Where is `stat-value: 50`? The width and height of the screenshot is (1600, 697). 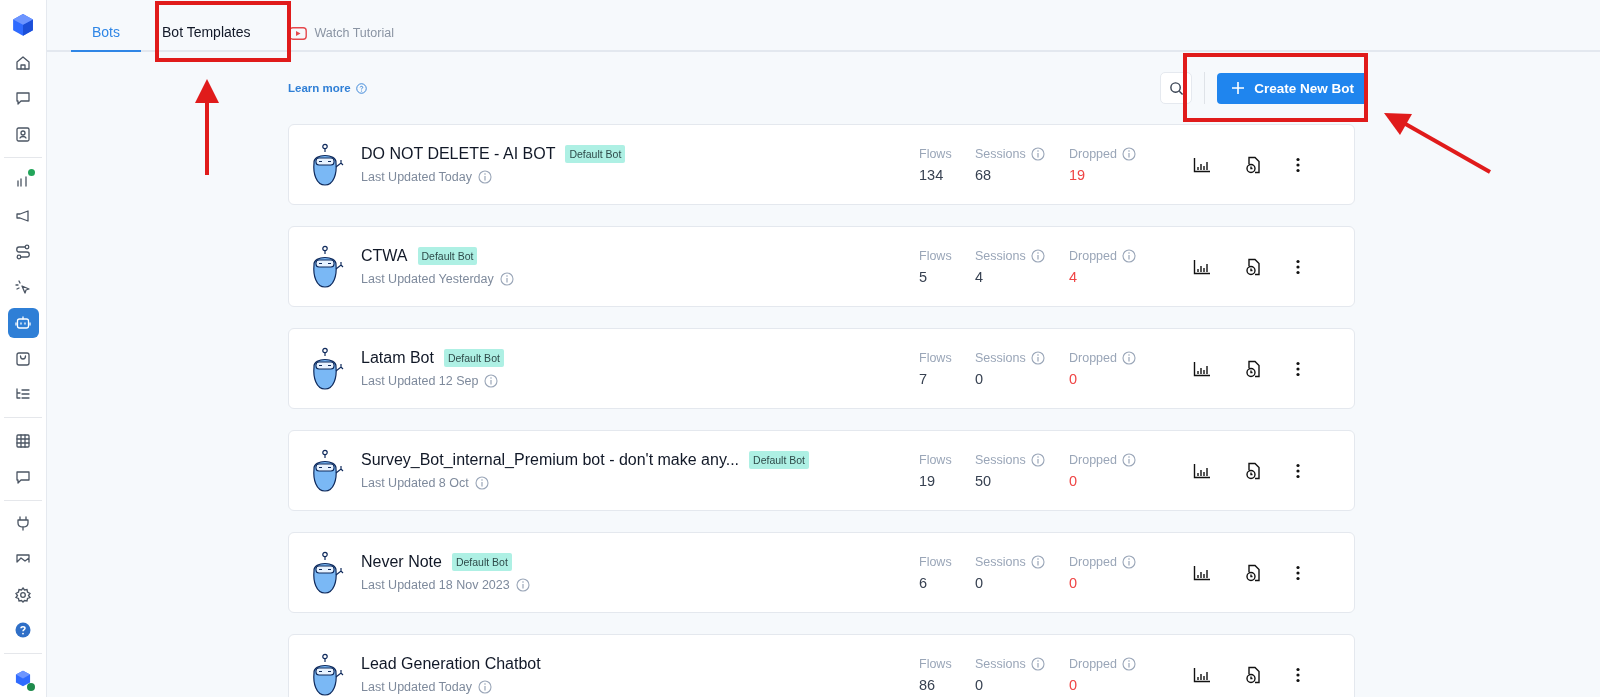
stat-value: 50 is located at coordinates (984, 480).